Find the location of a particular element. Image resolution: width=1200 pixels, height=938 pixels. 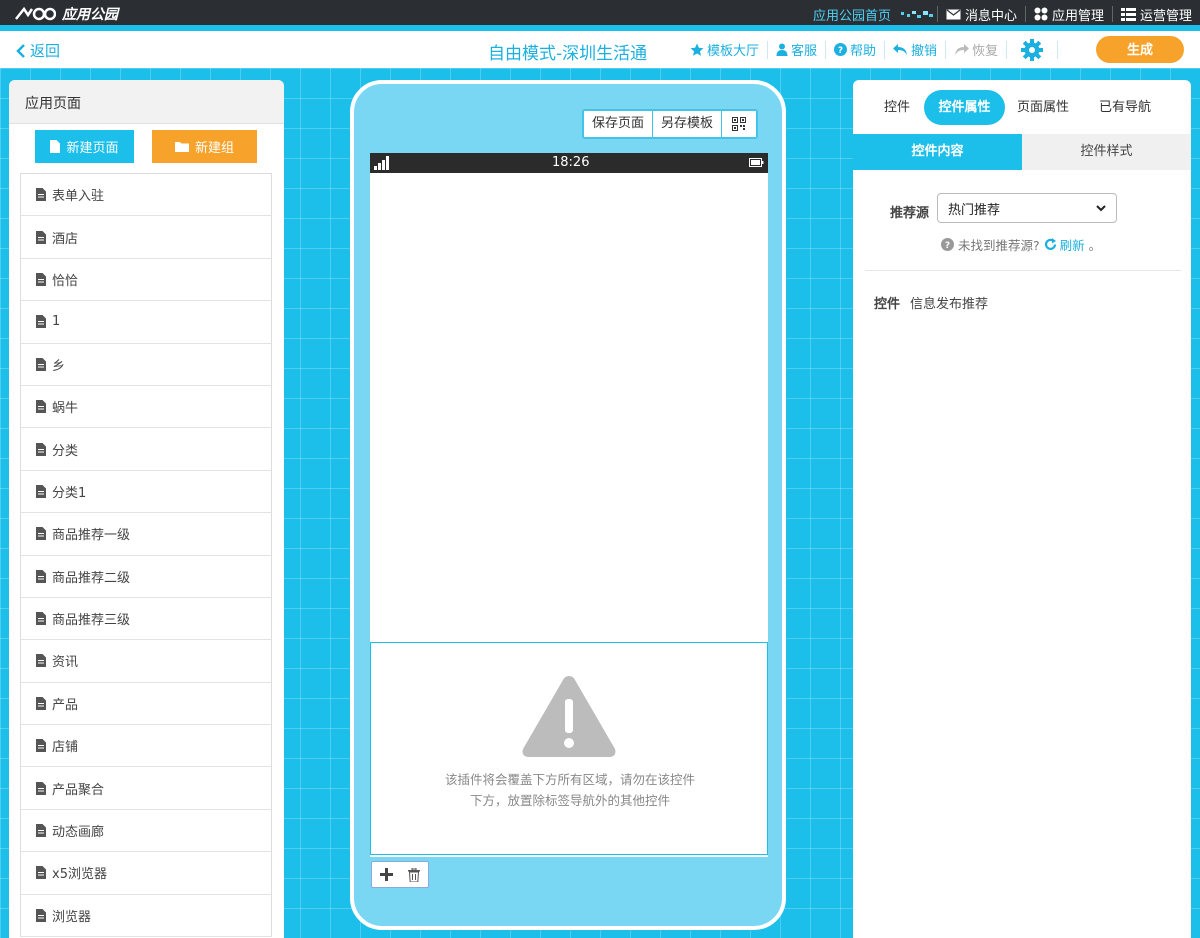

settings-button is located at coordinates (1032, 49).